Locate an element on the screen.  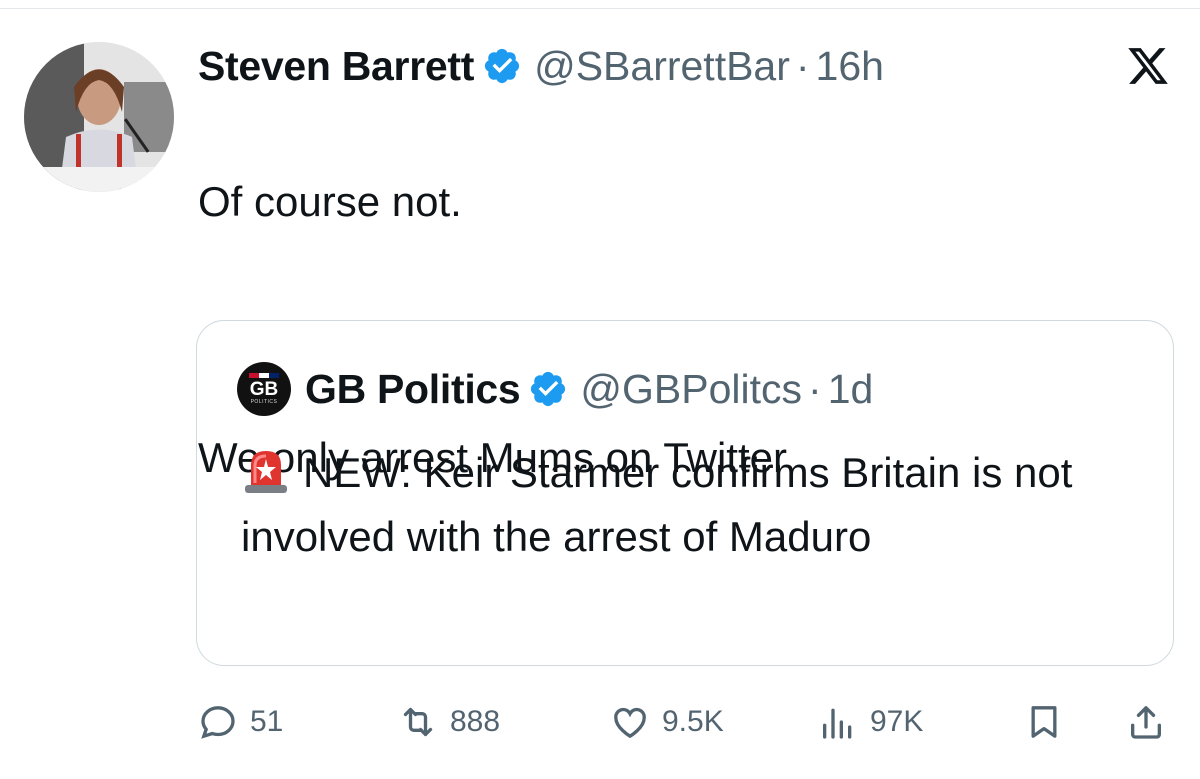
quote-author-handle: @GBPolitcs is located at coordinates (691, 389).